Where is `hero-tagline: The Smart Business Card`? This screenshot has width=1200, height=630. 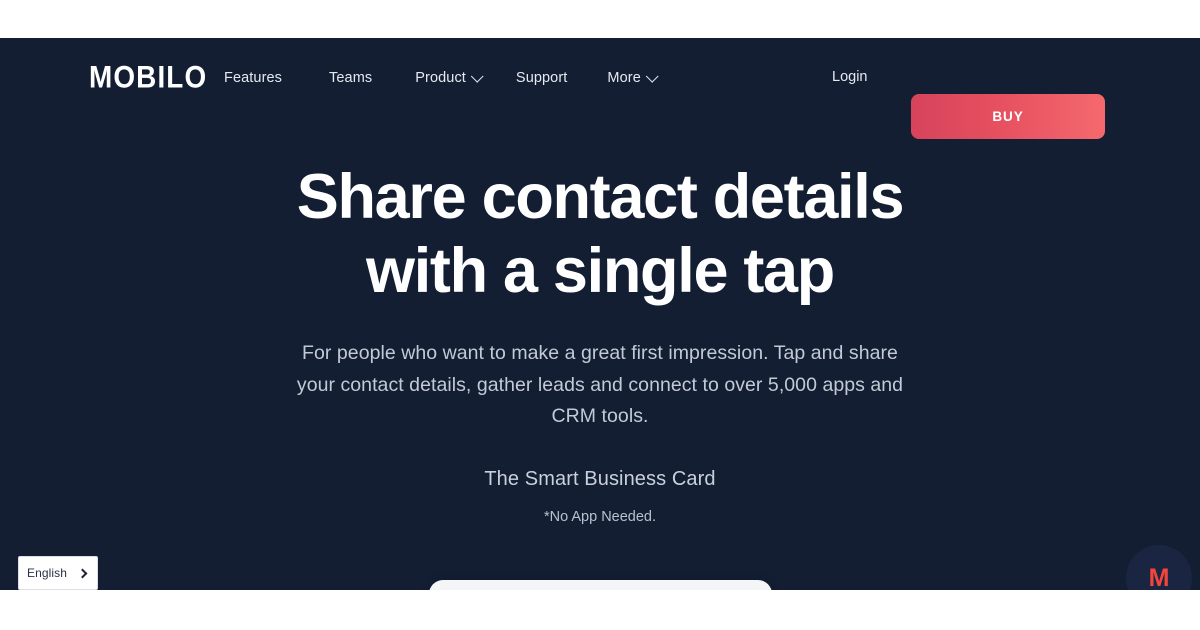 hero-tagline: The Smart Business Card is located at coordinates (600, 479).